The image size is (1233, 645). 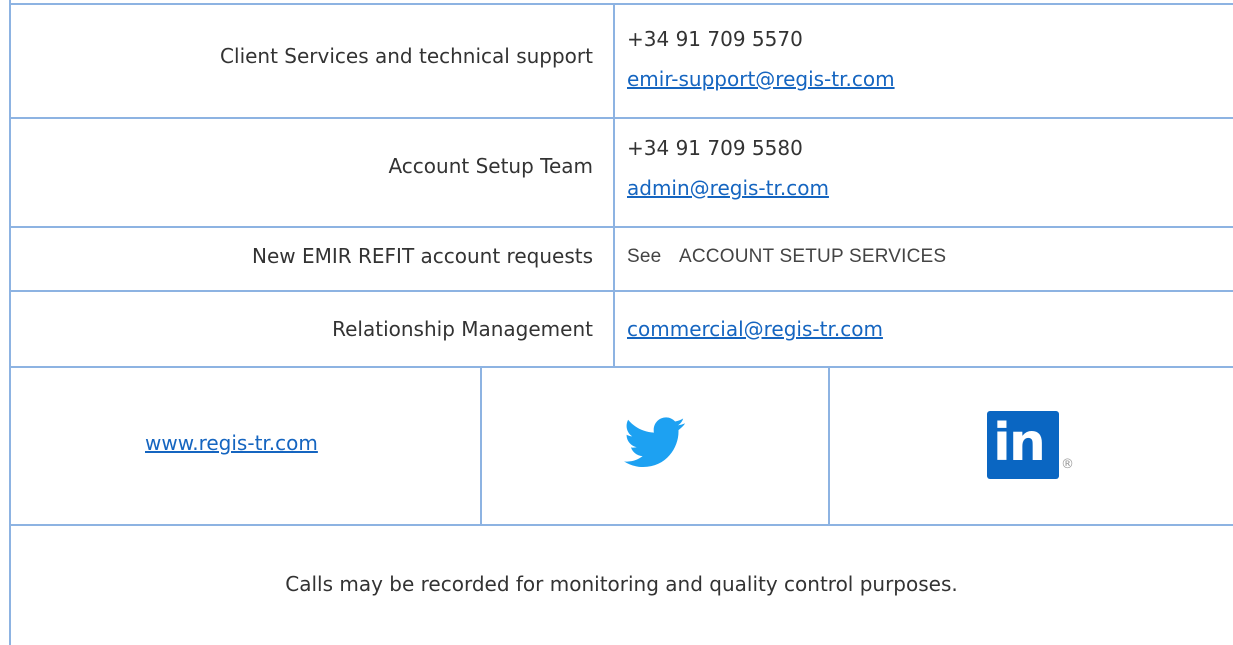 What do you see at coordinates (490, 166) in the screenshot?
I see `row-label-account-setup: Account Setup Team` at bounding box center [490, 166].